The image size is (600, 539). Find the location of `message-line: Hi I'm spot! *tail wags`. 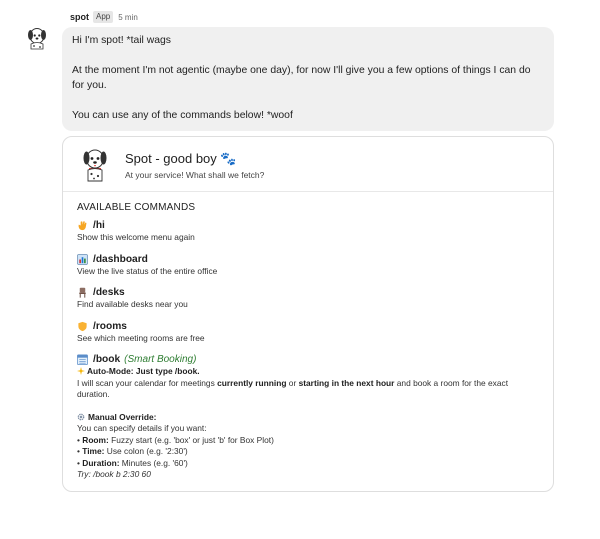

message-line: Hi I'm spot! *tail wags is located at coordinates (121, 40).